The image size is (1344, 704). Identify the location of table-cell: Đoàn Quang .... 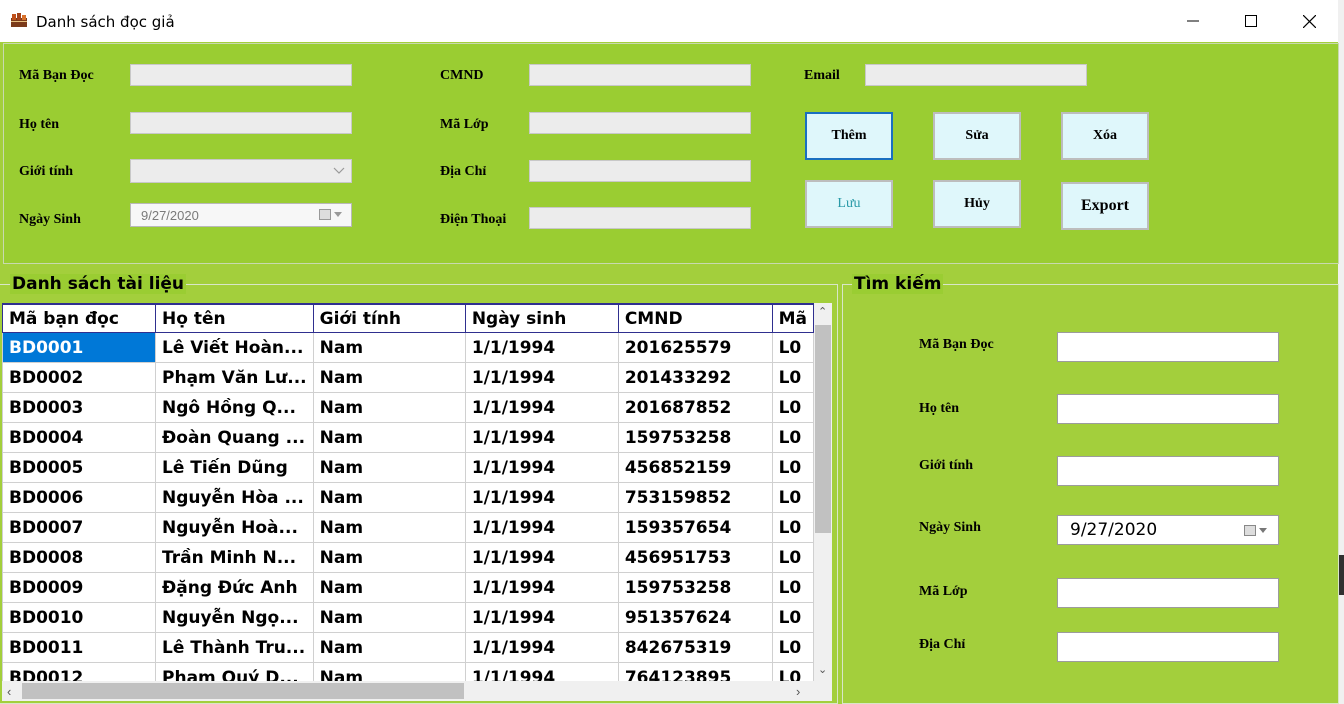
(234, 437).